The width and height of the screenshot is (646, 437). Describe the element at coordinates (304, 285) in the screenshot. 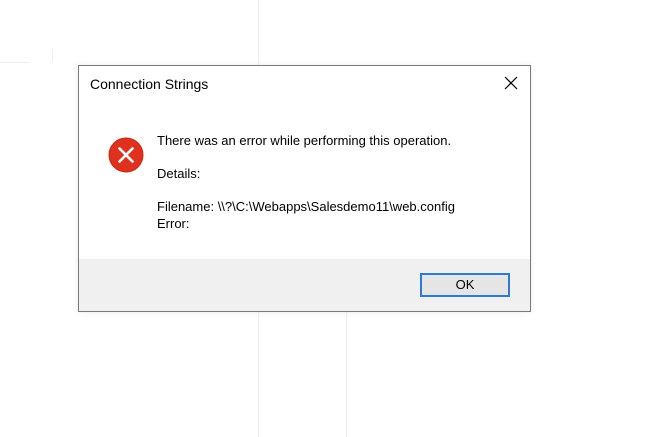

I see `dialog-footer: OK` at that location.